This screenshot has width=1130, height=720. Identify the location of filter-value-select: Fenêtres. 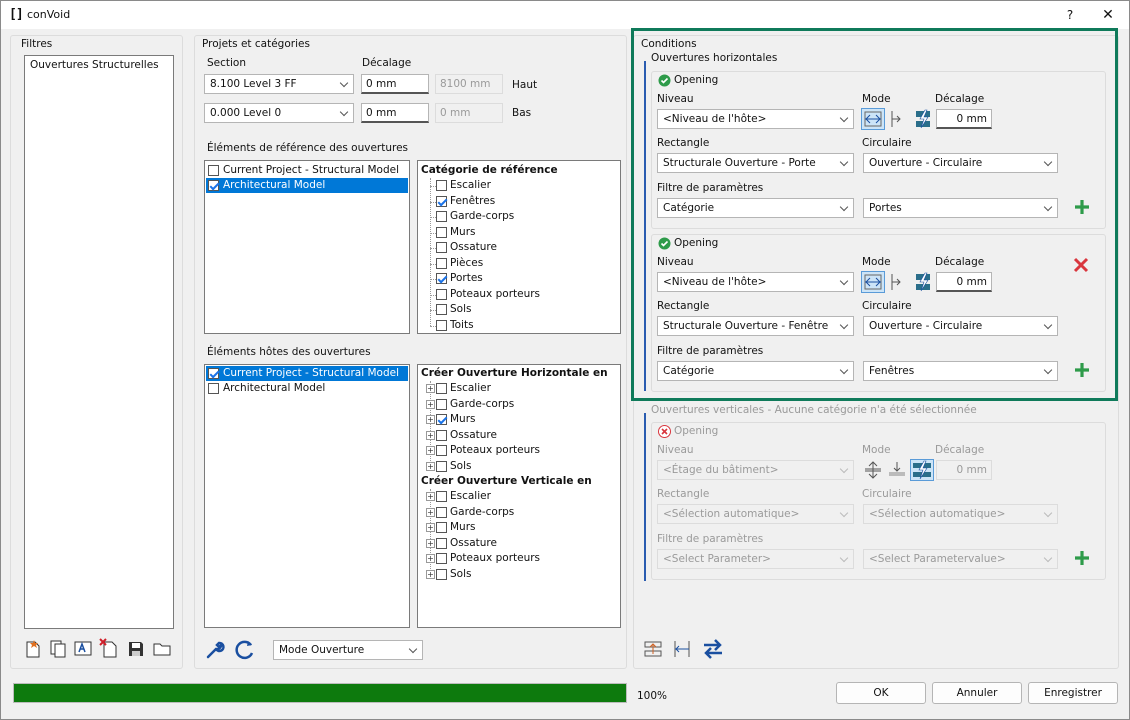
(960, 371).